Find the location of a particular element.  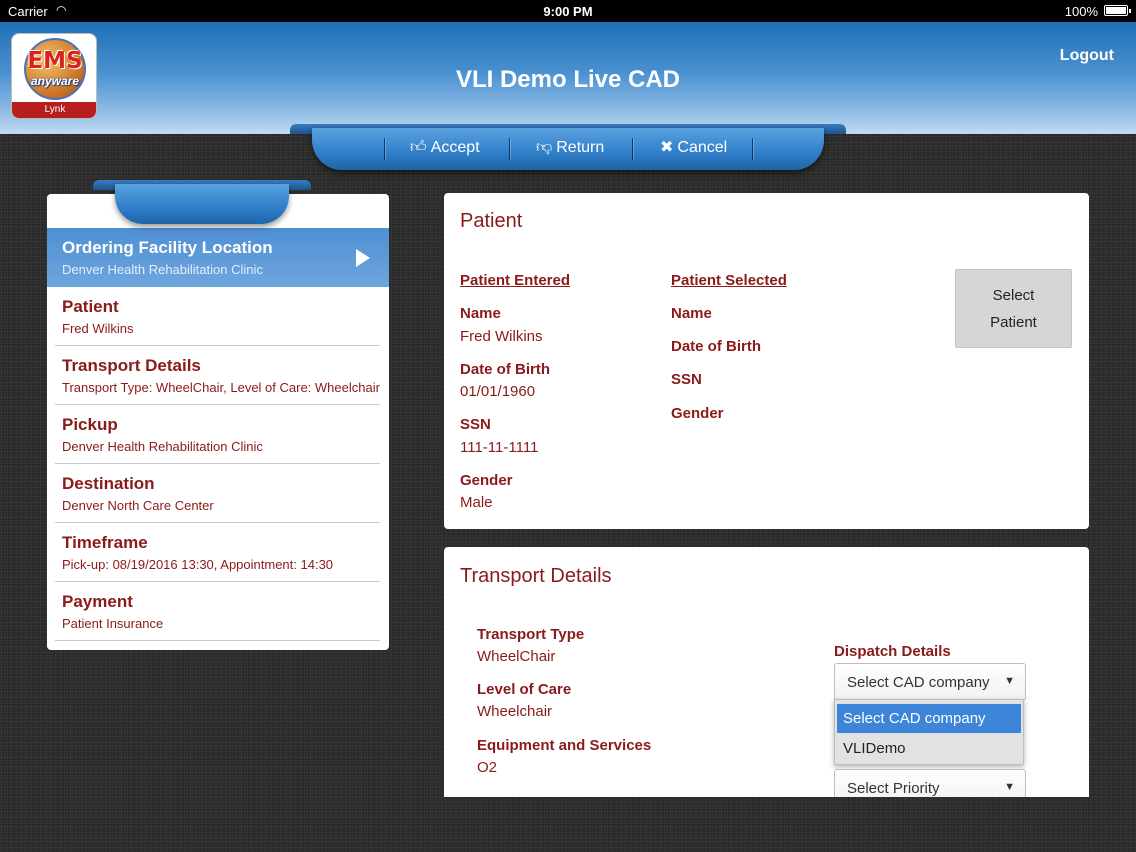

cancel-label: Cancel is located at coordinates (702, 147).